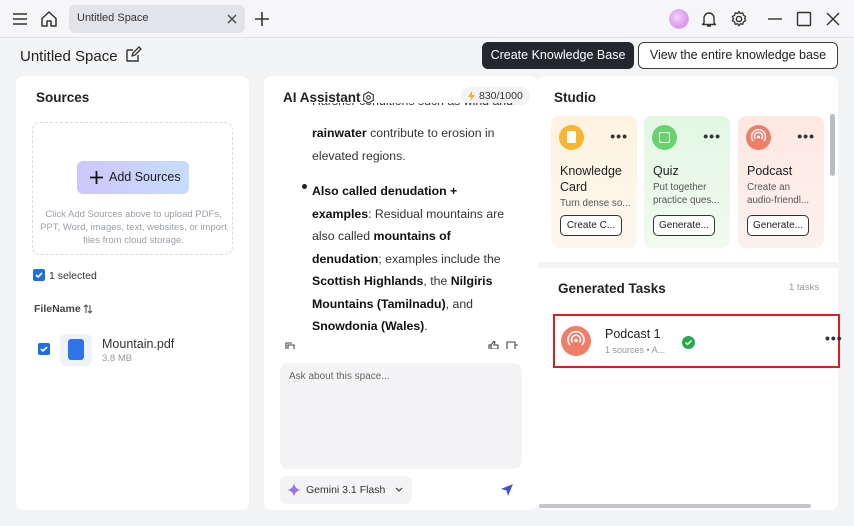 This screenshot has height=526, width=854. Describe the element at coordinates (507, 490) in the screenshot. I see `send-icon` at that location.